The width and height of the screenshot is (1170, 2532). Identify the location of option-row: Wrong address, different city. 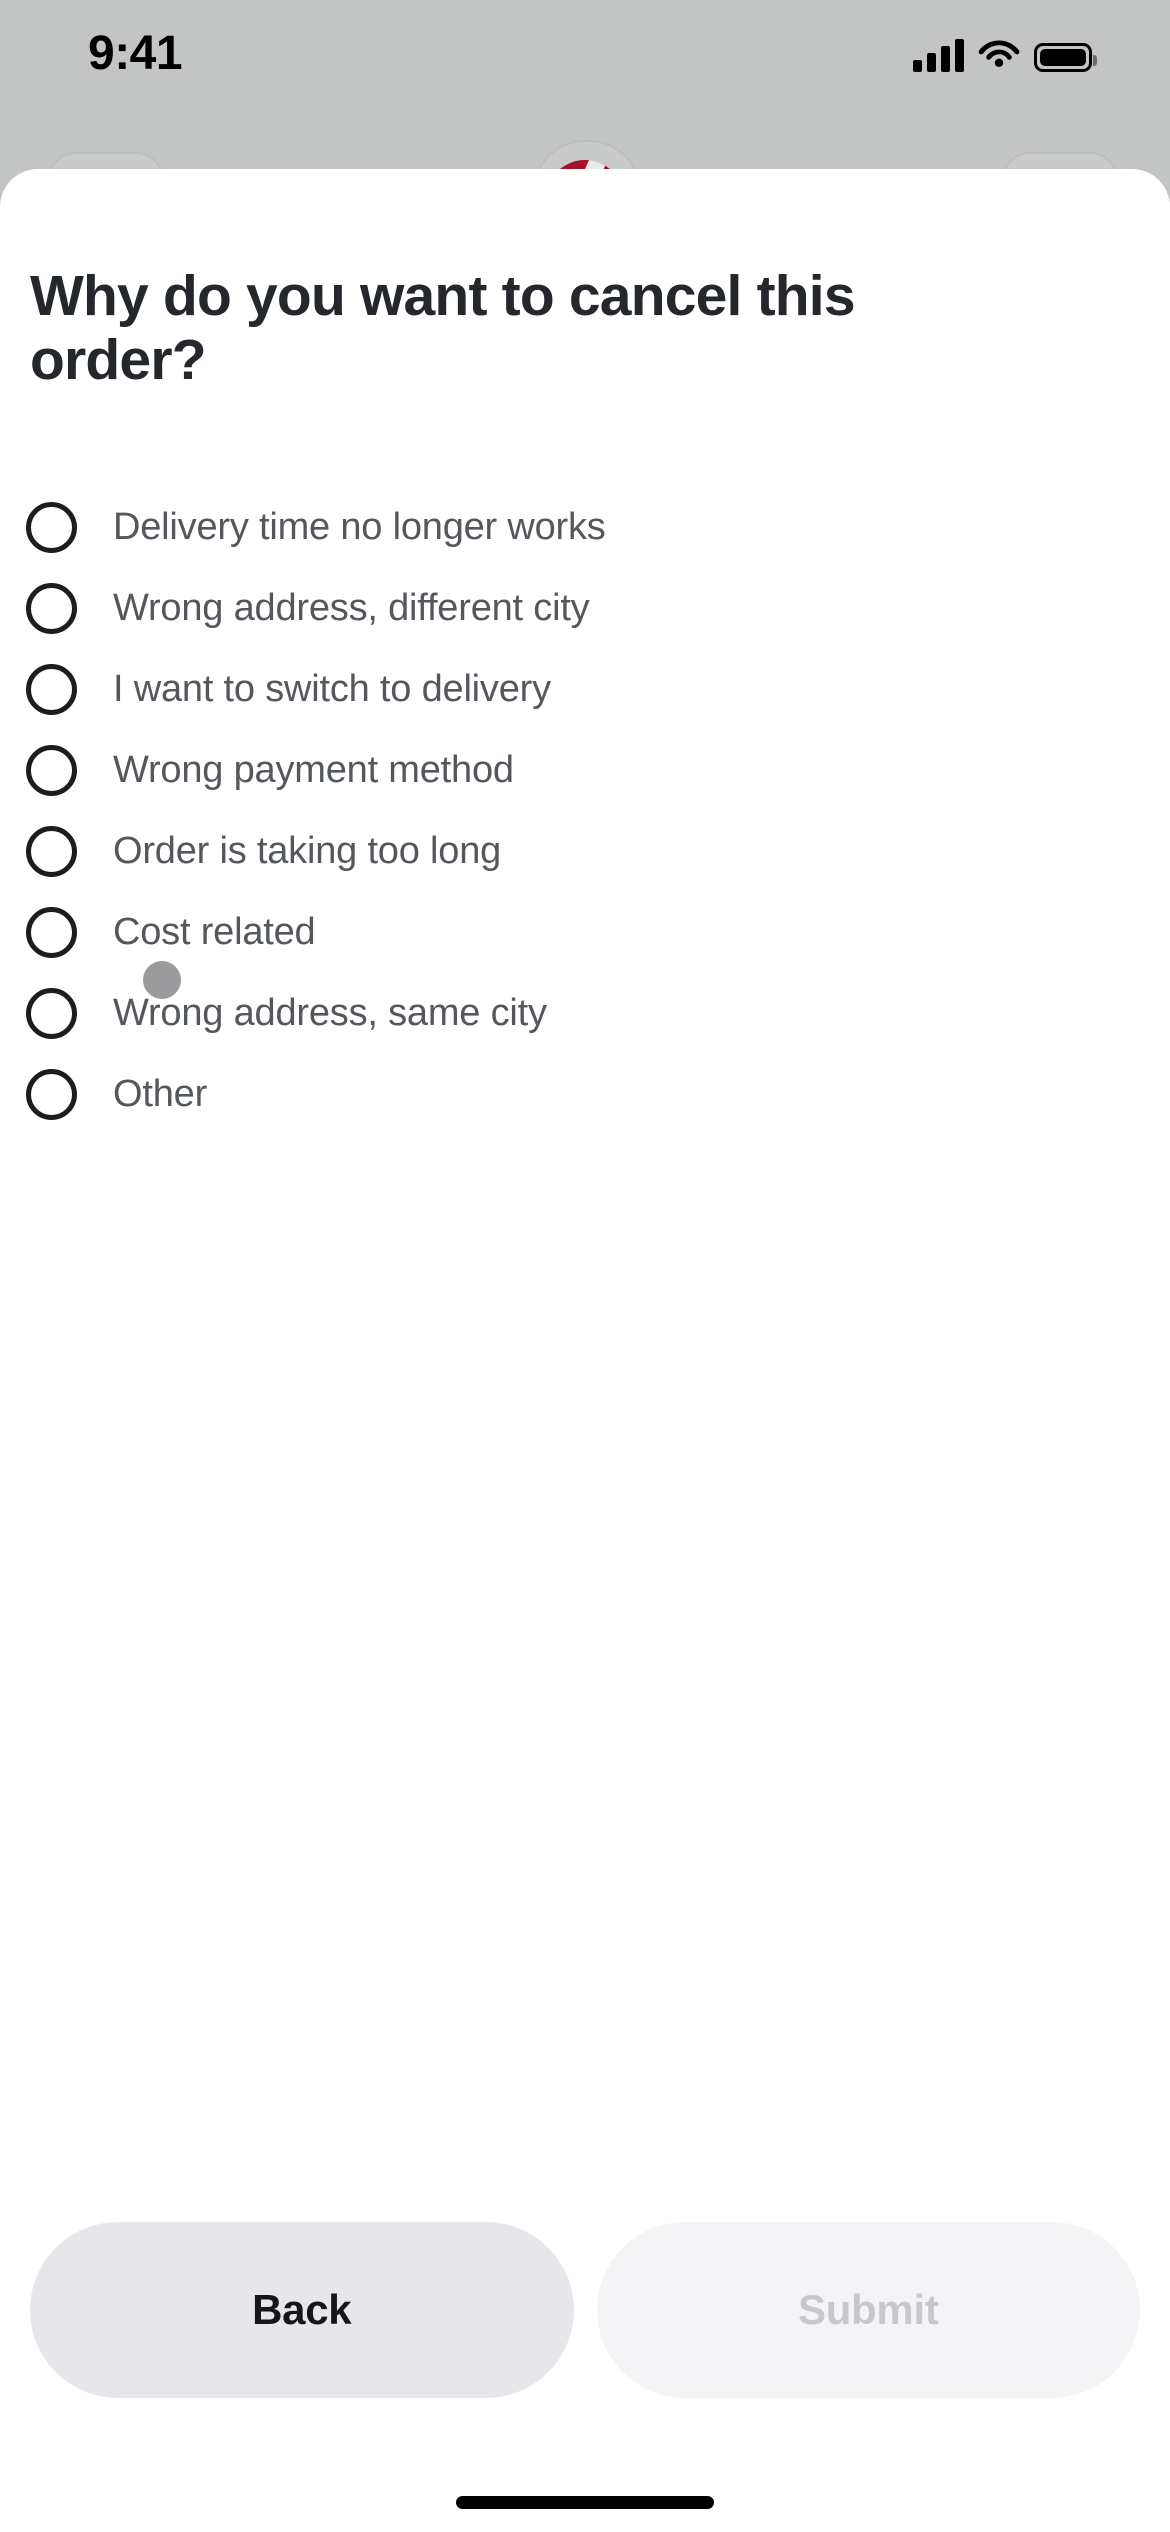
(585, 608).